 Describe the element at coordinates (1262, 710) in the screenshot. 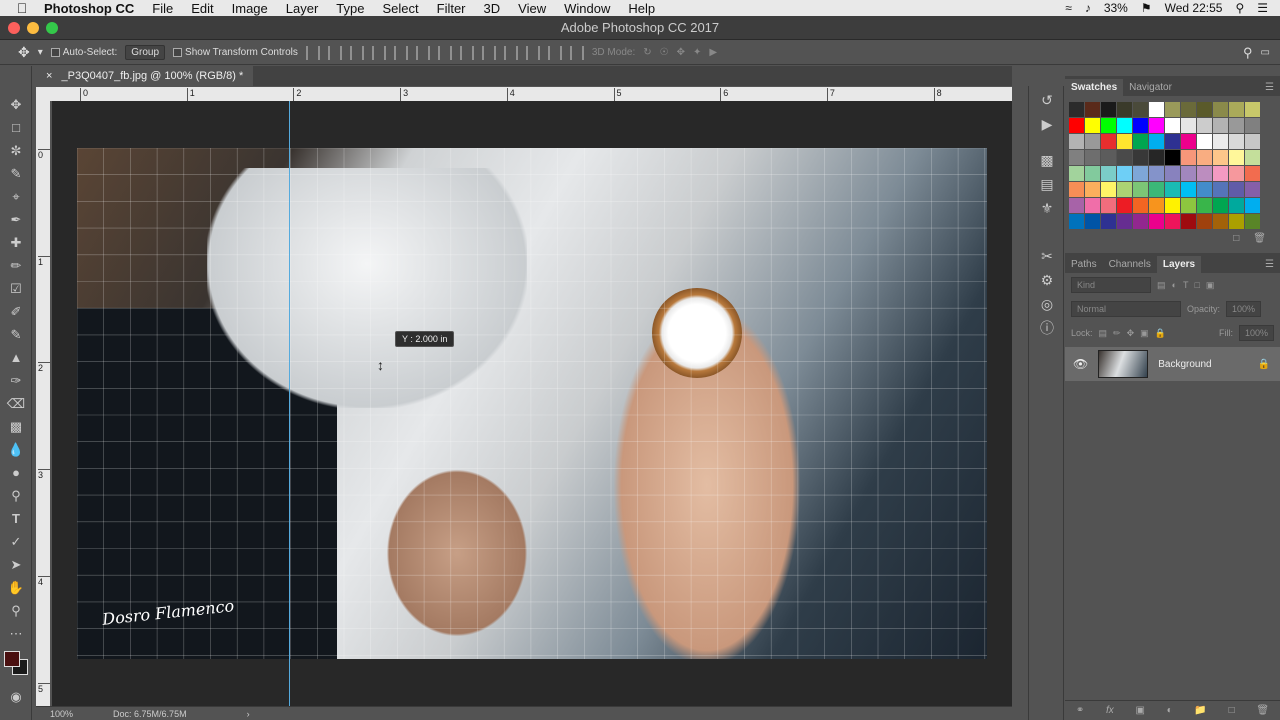

I see `delete-layer-icon: 🗑` at that location.